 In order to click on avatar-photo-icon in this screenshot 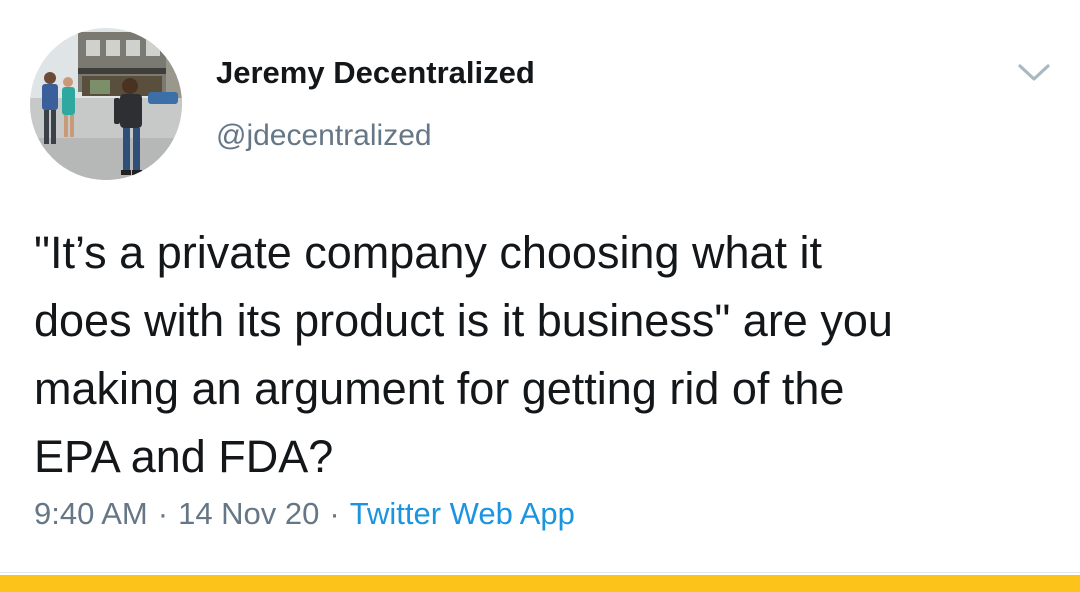, I will do `click(106, 104)`.